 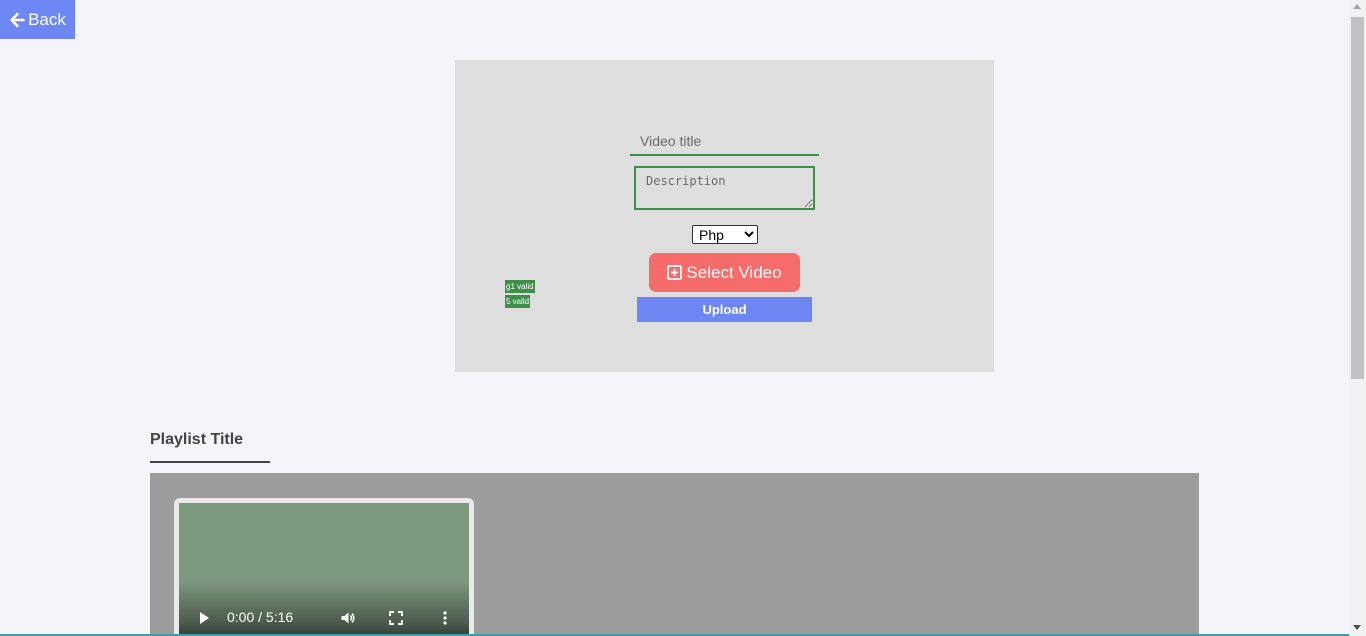 I want to click on back-button: Back, so click(x=37, y=19).